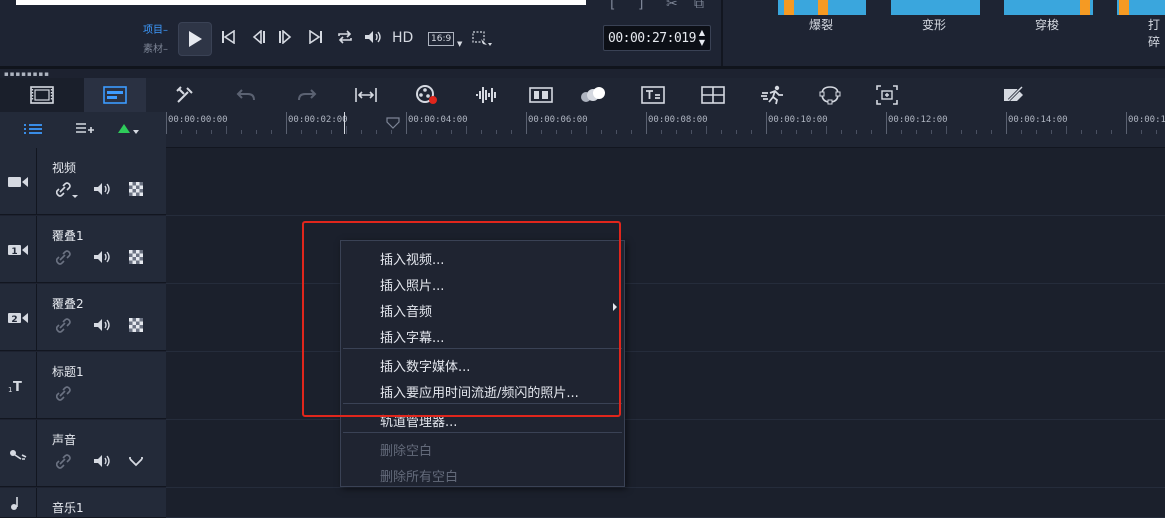  I want to click on effect-label-1: 爆裂, so click(821, 25).